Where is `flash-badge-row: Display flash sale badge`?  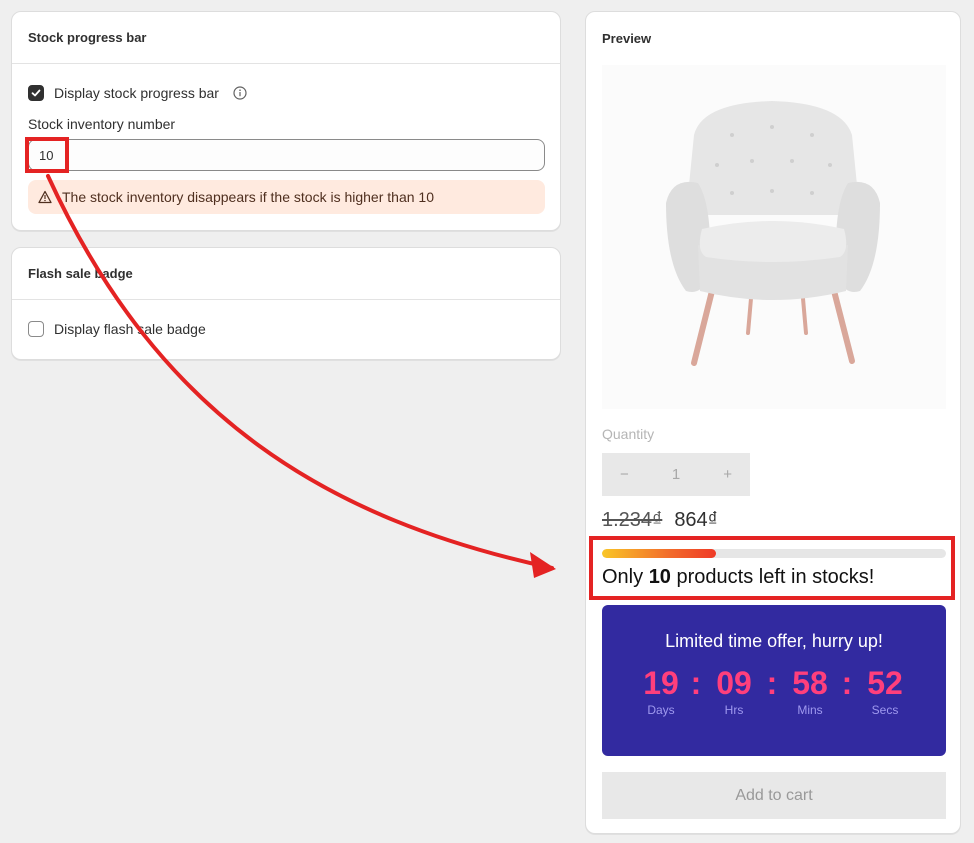
flash-badge-row: Display flash sale badge is located at coordinates (117, 329).